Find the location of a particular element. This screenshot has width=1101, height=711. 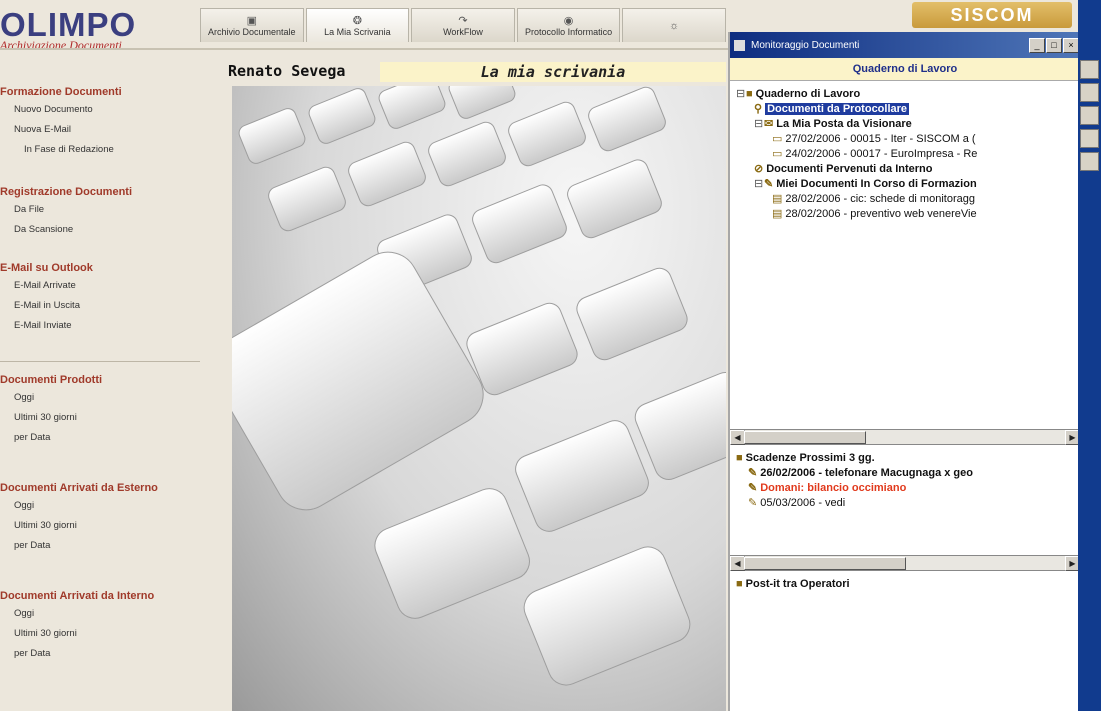

tab-workflow: ↷ WorkFlow is located at coordinates (463, 25).